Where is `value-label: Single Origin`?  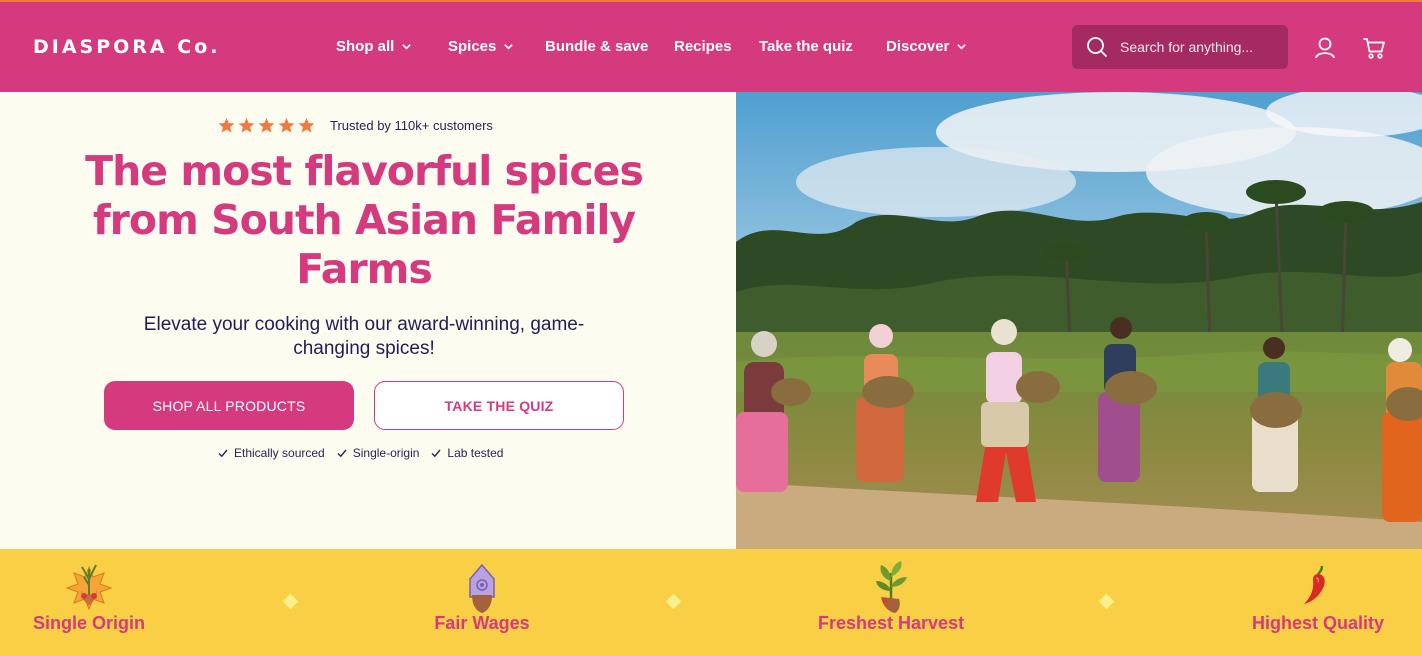 value-label: Single Origin is located at coordinates (89, 623).